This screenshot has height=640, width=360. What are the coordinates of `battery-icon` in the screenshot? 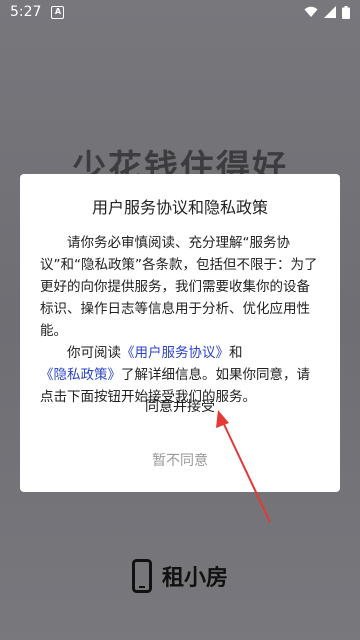 It's located at (346, 12).